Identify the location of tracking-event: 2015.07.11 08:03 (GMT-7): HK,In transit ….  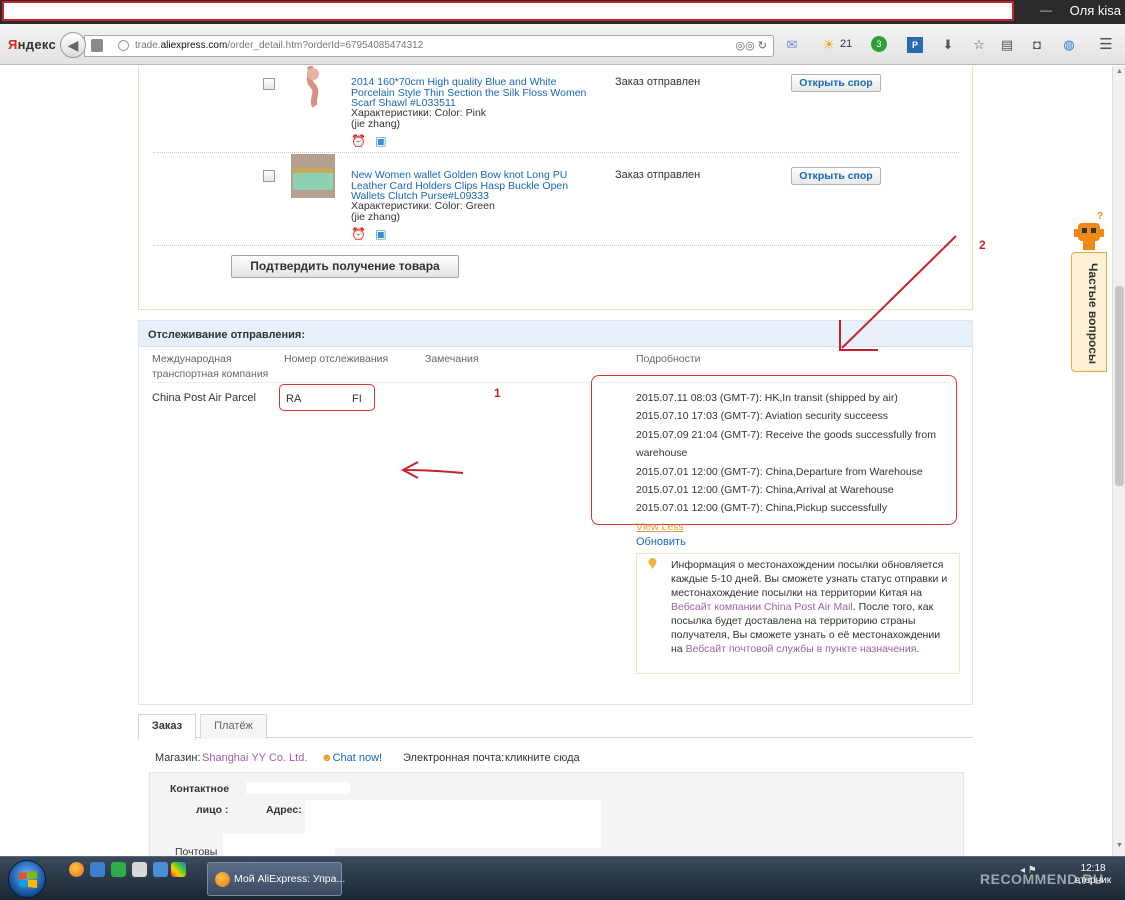
(767, 398).